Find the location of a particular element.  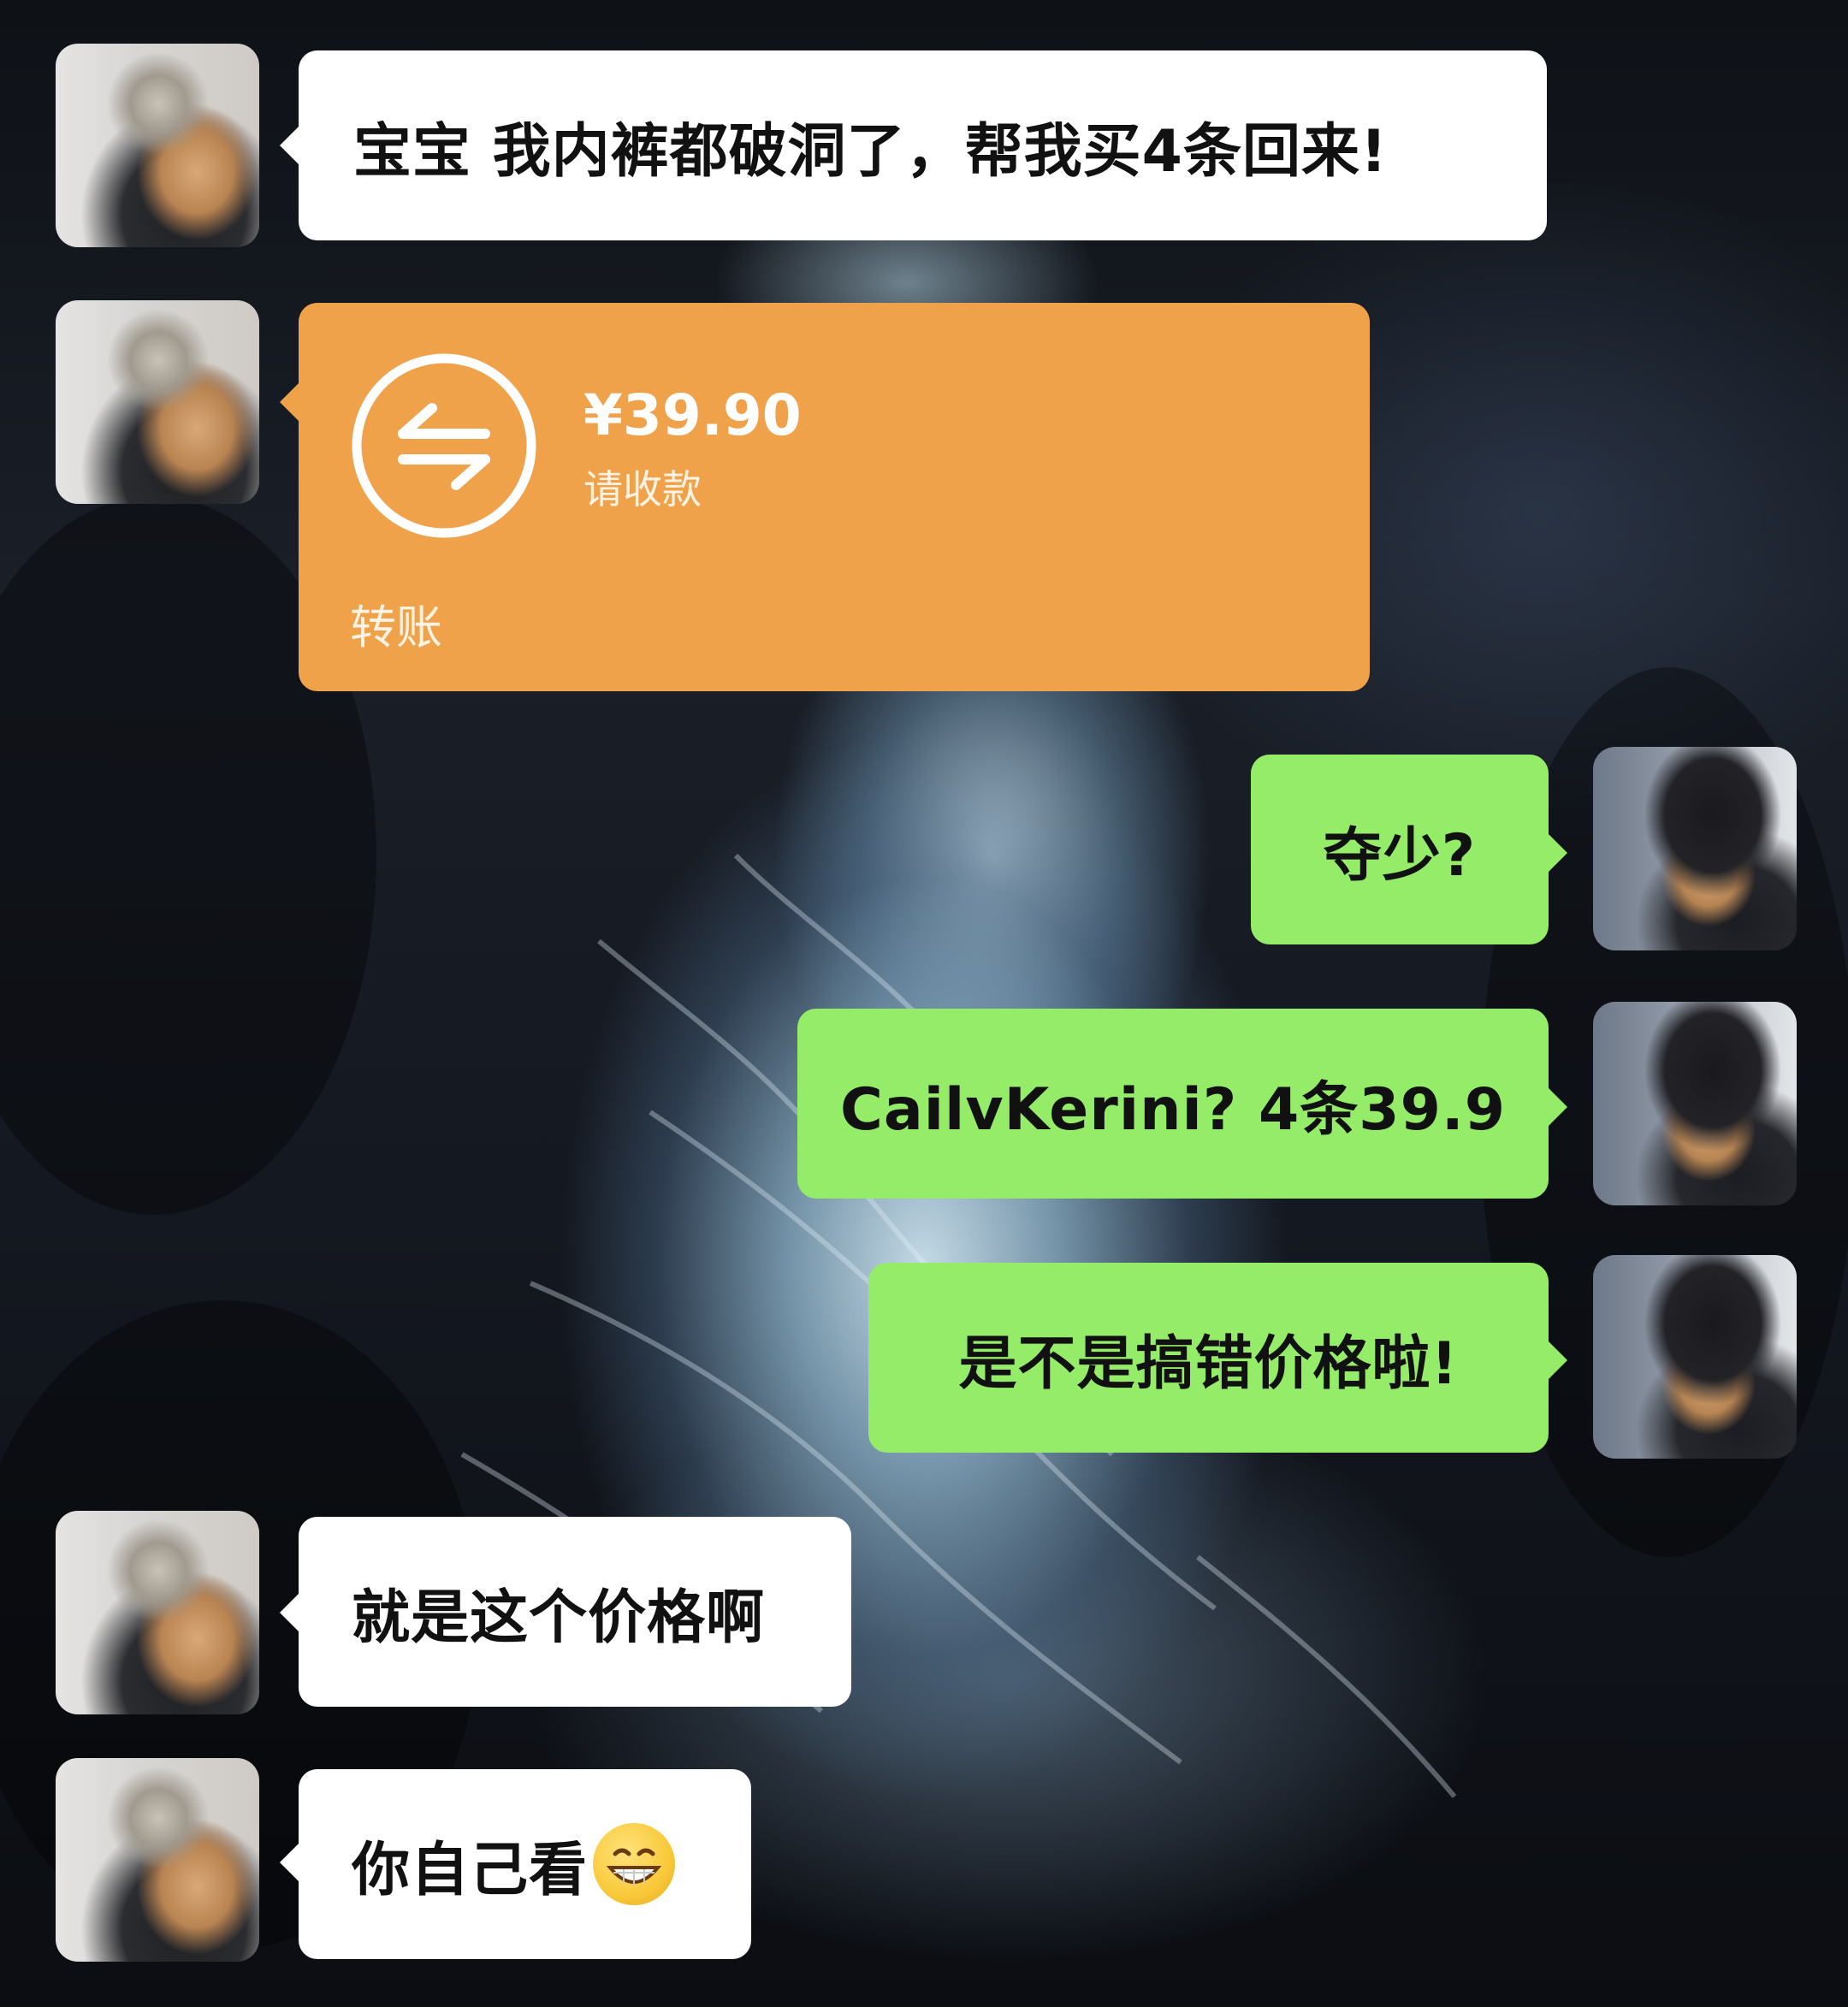

message-text: 是不是搞错价格啦! is located at coordinates (1208, 1363).